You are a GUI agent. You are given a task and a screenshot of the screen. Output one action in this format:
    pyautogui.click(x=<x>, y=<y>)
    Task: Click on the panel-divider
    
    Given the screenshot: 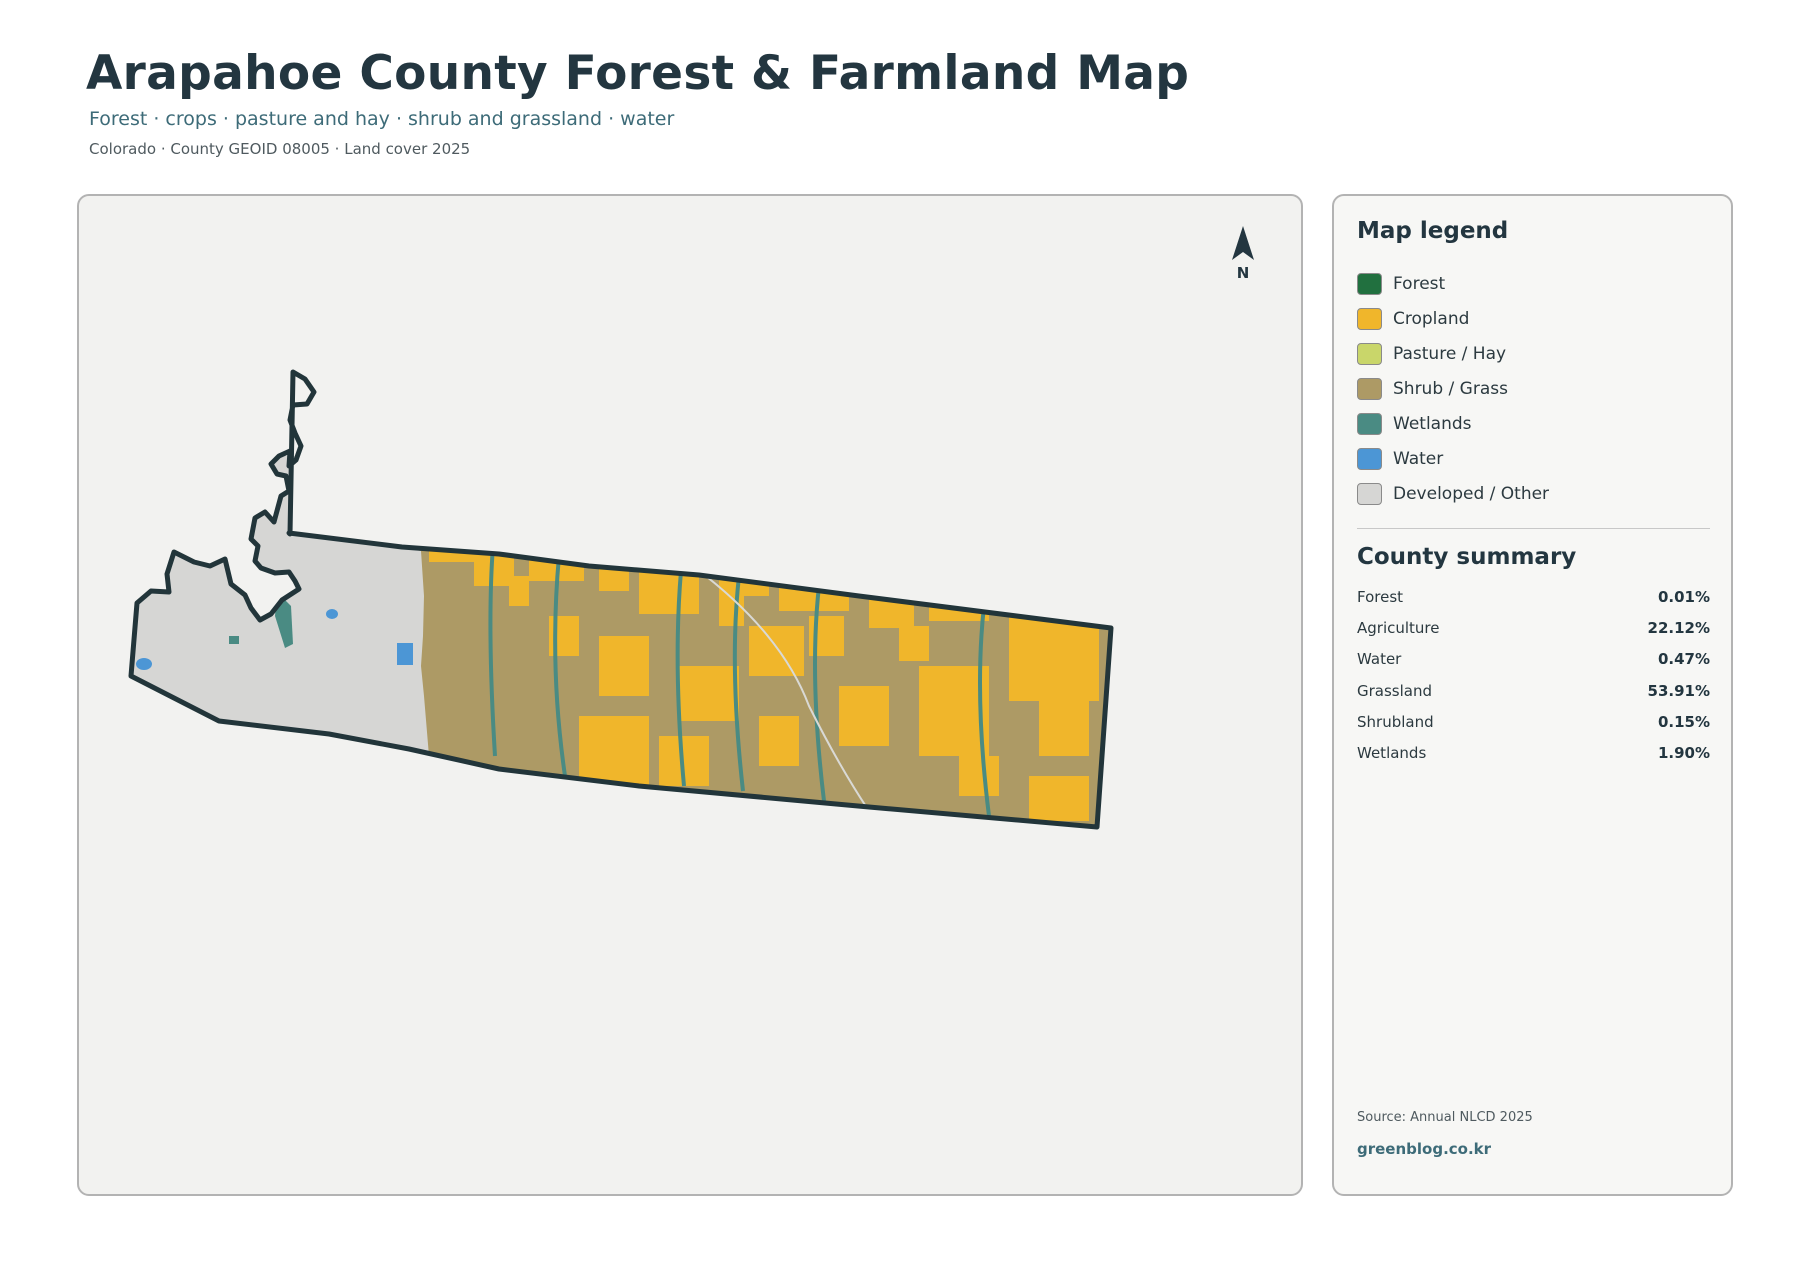 What is the action you would take?
    pyautogui.click(x=1533, y=528)
    